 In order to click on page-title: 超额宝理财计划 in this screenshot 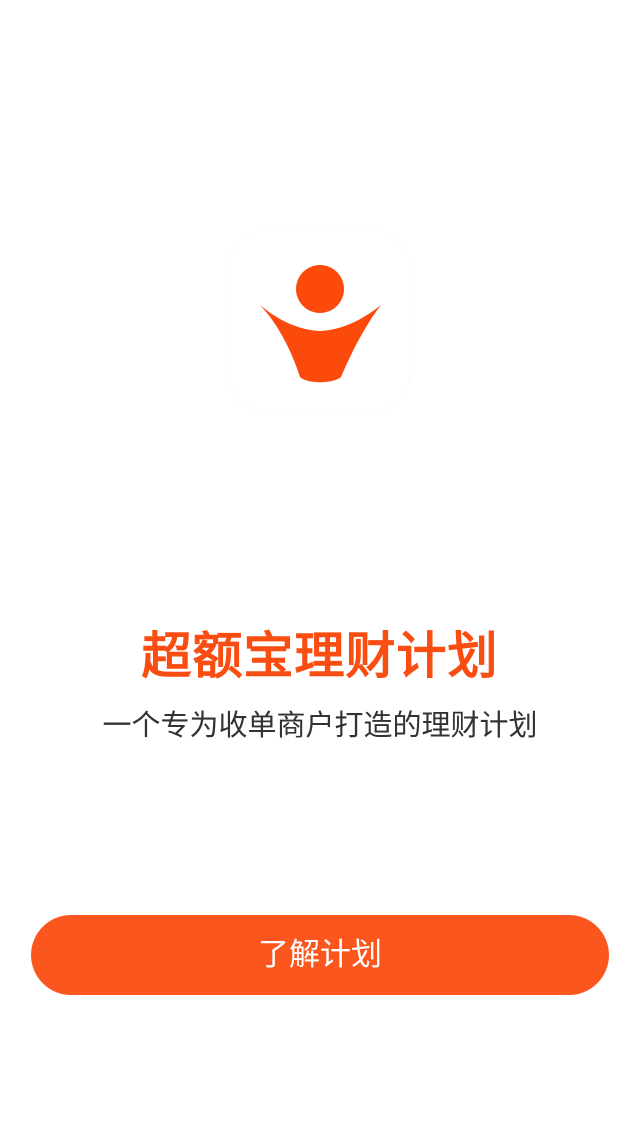, I will do `click(320, 656)`.